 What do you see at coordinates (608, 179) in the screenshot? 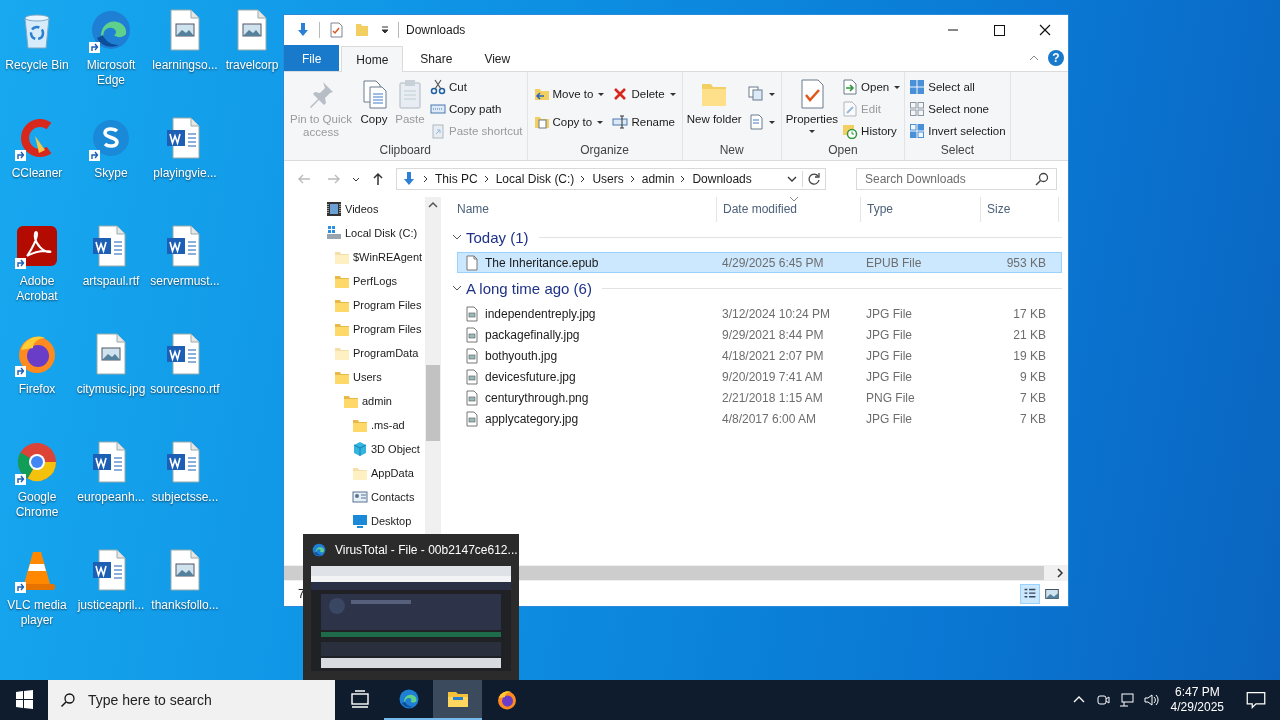
I see `breadcrumb: Users` at bounding box center [608, 179].